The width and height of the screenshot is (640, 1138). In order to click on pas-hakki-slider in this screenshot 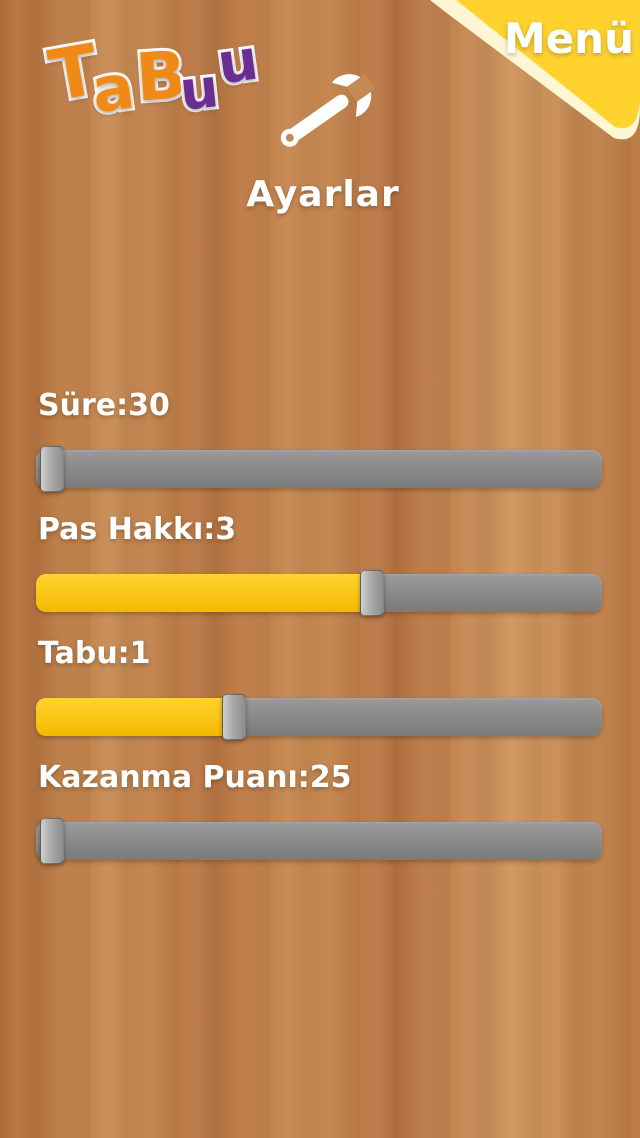, I will do `click(319, 593)`.